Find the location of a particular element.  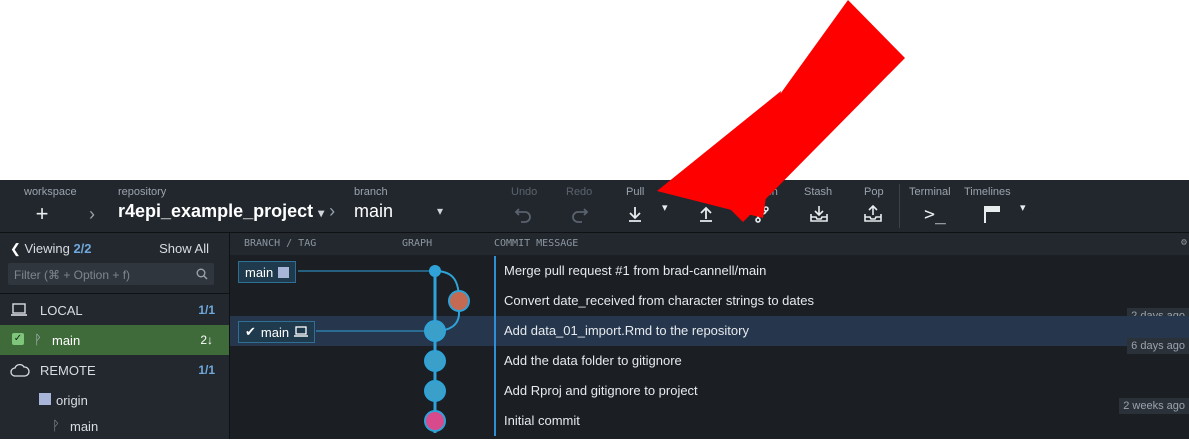

remote-origin-name: origin is located at coordinates (72, 400).